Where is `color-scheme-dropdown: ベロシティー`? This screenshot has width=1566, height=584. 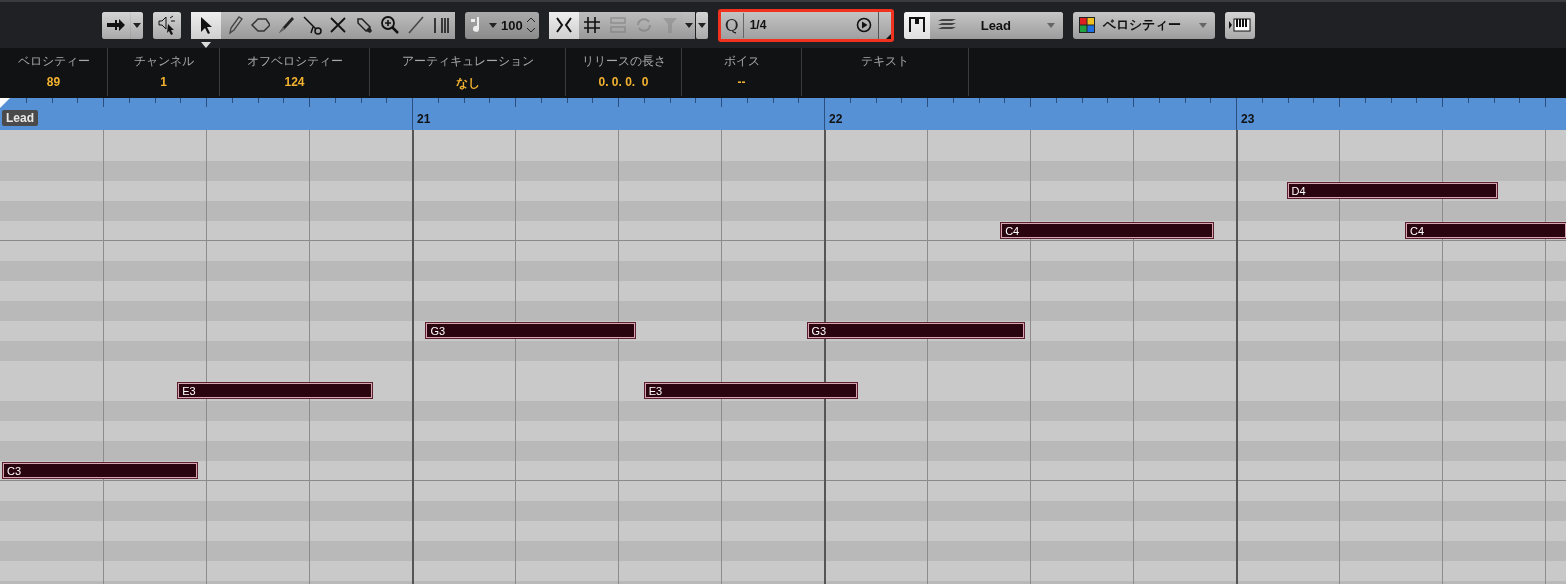 color-scheme-dropdown: ベロシティー is located at coordinates (1143, 25).